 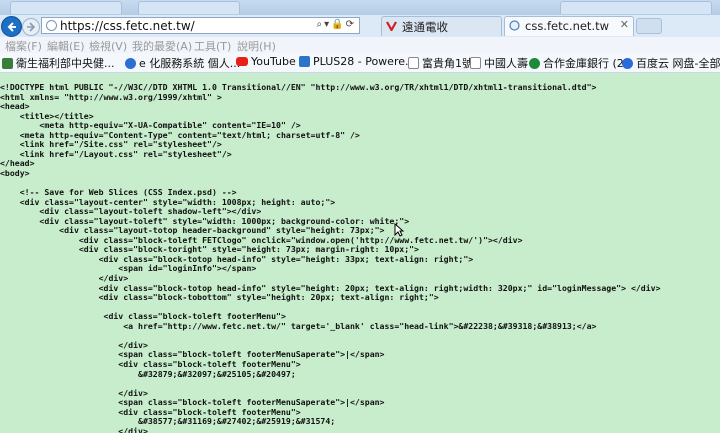 I want to click on lock-icon: 🔒, so click(x=338, y=24).